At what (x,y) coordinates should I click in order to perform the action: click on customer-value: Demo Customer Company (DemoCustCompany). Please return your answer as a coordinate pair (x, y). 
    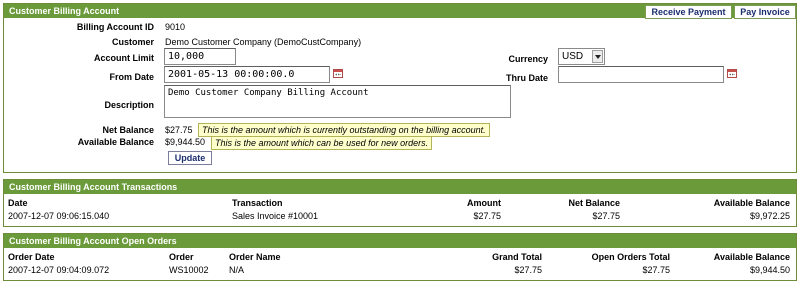
    Looking at the image, I should click on (263, 42).